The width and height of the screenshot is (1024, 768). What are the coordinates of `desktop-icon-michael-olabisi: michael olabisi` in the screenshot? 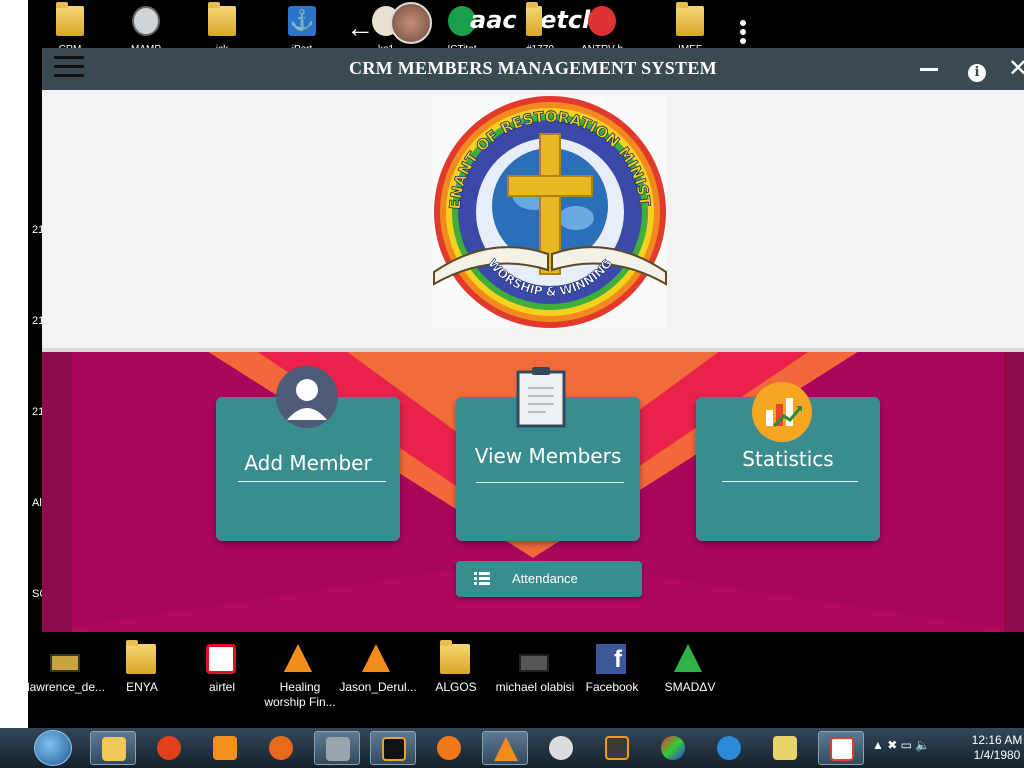 It's located at (535, 684).